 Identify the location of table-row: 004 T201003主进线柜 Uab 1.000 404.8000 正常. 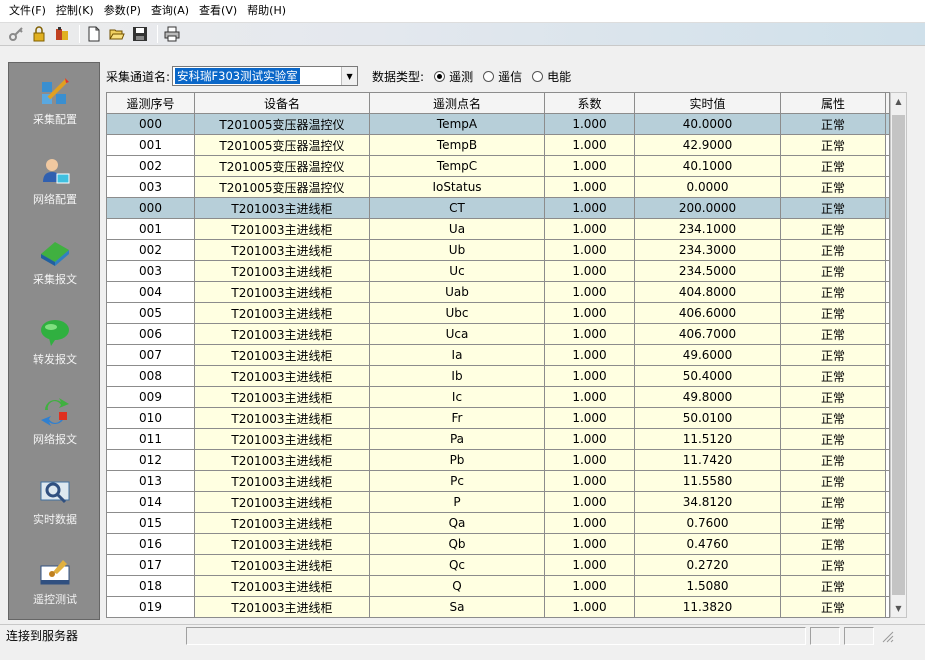
(498, 292).